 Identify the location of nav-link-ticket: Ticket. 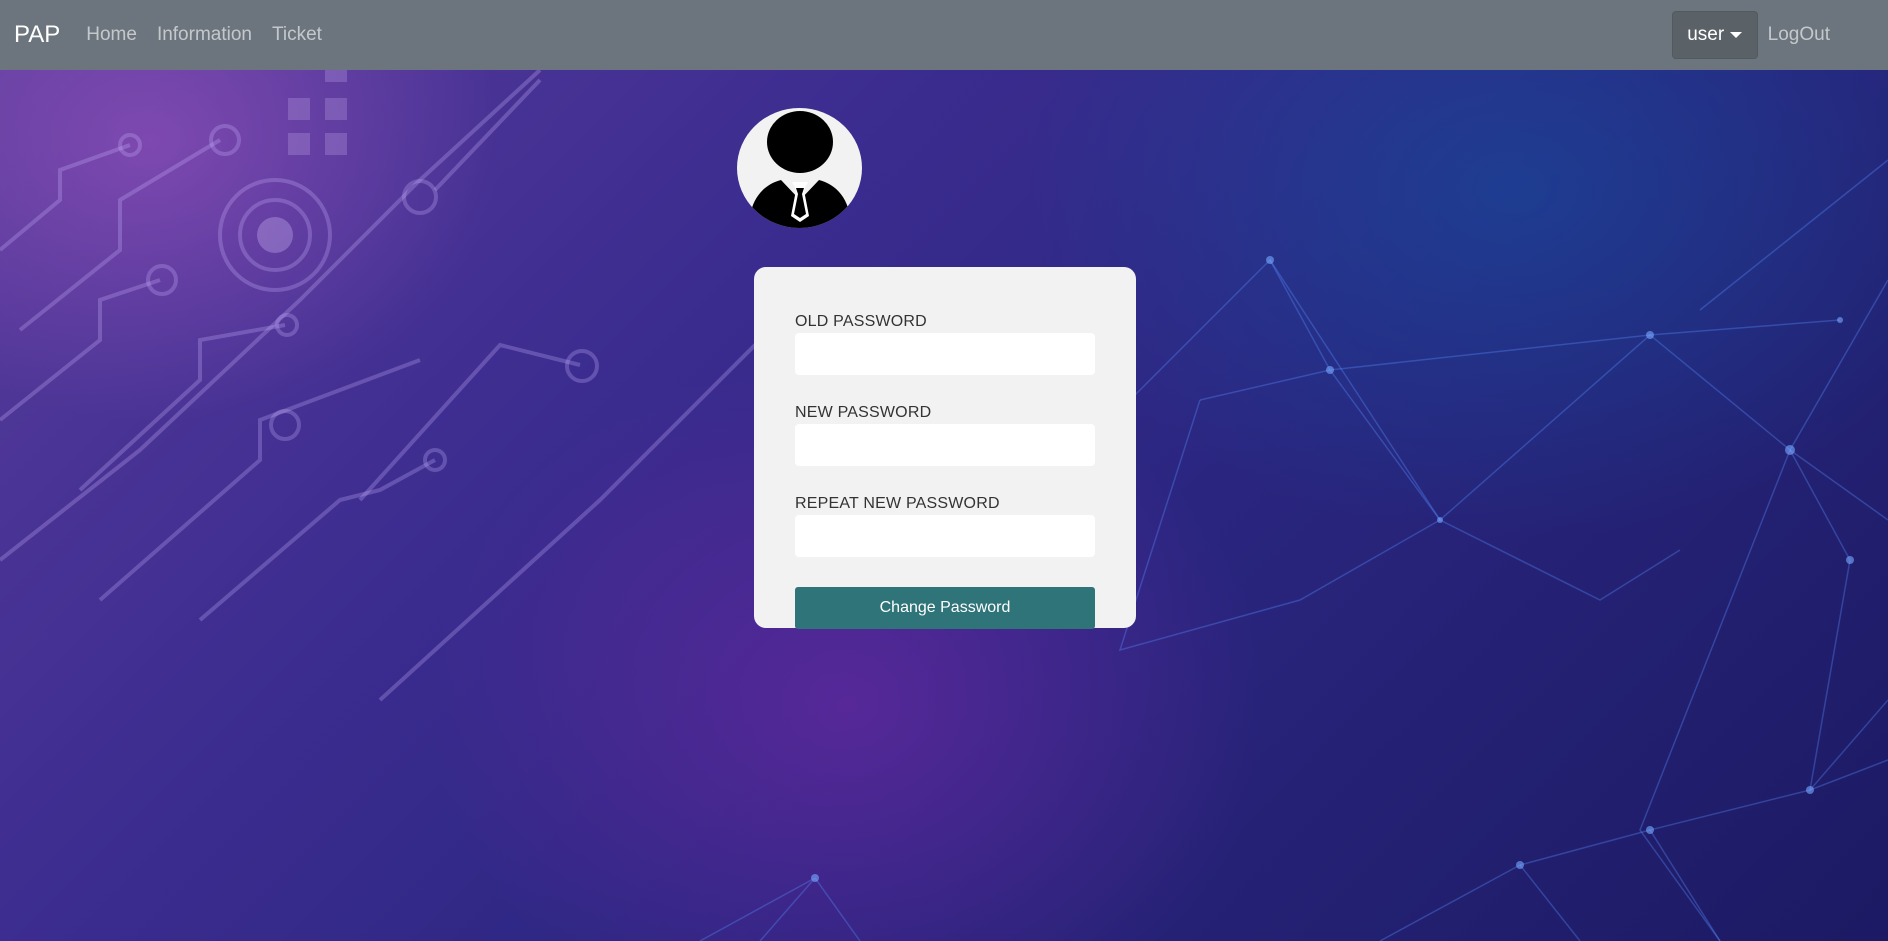
(297, 35).